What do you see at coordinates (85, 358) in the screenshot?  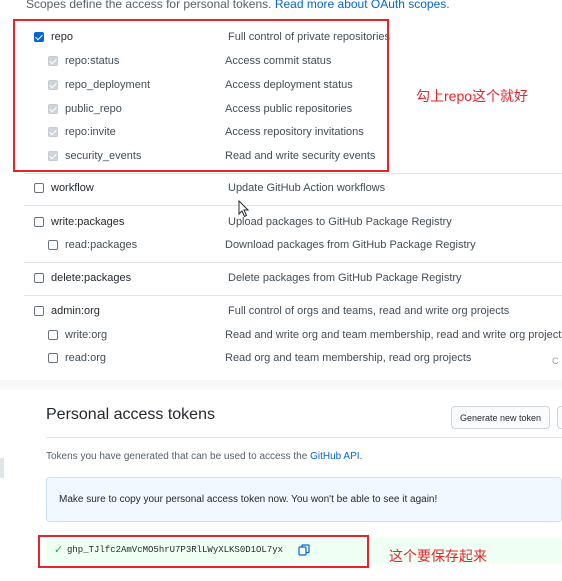 I see `scope-name: read:org` at bounding box center [85, 358].